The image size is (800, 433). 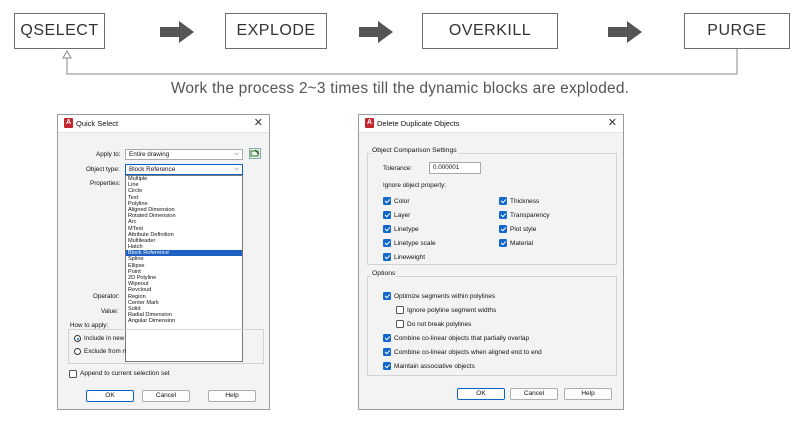 What do you see at coordinates (184, 321) in the screenshot?
I see `object-type-option: Angular Dimension` at bounding box center [184, 321].